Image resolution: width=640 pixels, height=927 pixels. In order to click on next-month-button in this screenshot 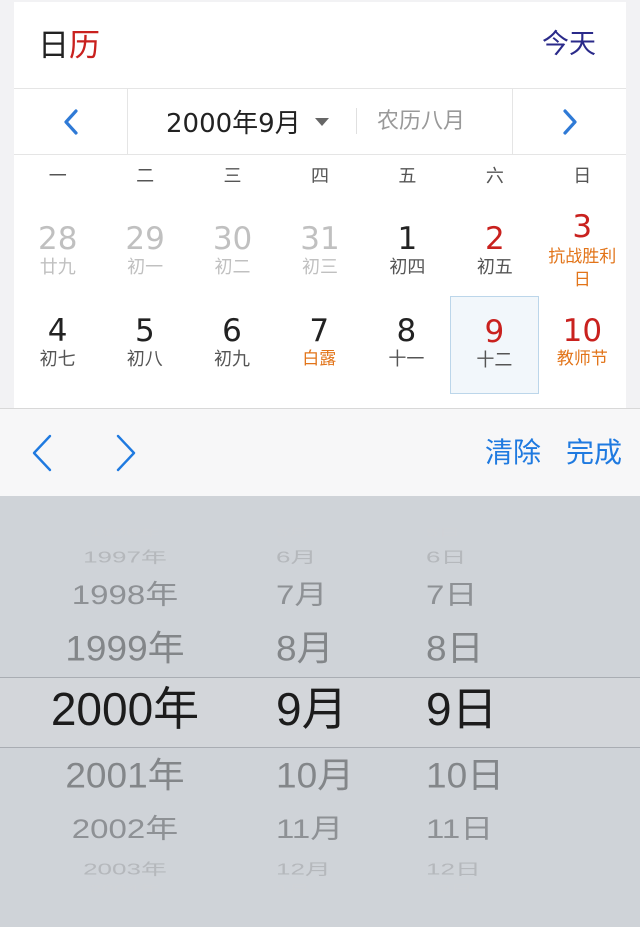, I will do `click(569, 121)`.